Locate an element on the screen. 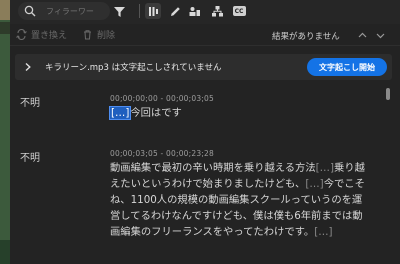 The image size is (400, 264). trash-icon is located at coordinates (87, 35).